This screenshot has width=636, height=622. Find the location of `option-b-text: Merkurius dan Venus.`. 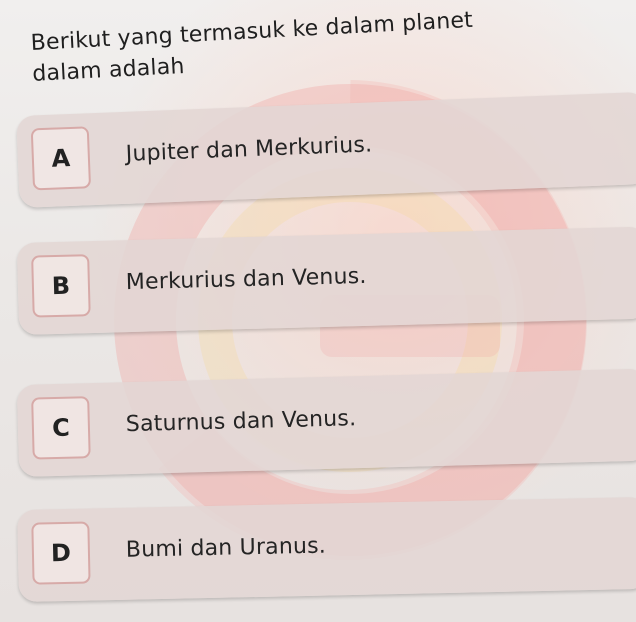

option-b-text: Merkurius dan Venus. is located at coordinates (246, 279).